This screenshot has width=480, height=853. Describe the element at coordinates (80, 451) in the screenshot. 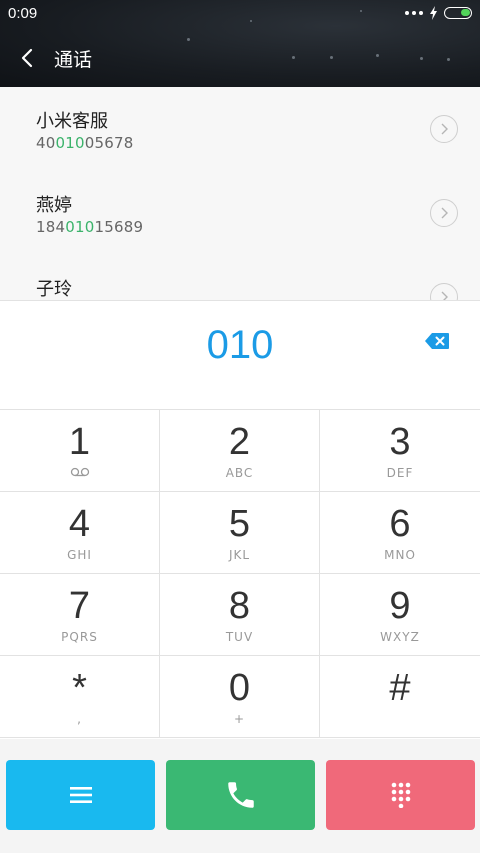

I see `key-1: 1` at that location.